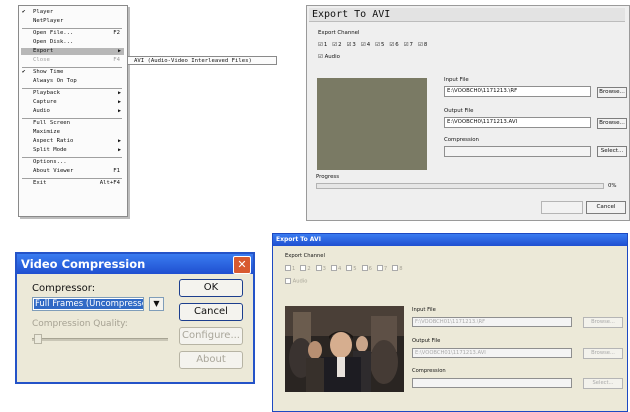  I want to click on input-file-field: E:\VOOBCH0\1171213.\RF, so click(517, 91).